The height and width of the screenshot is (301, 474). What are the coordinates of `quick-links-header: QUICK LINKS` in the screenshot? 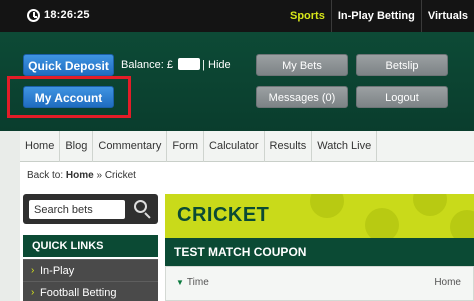 It's located at (90, 246).